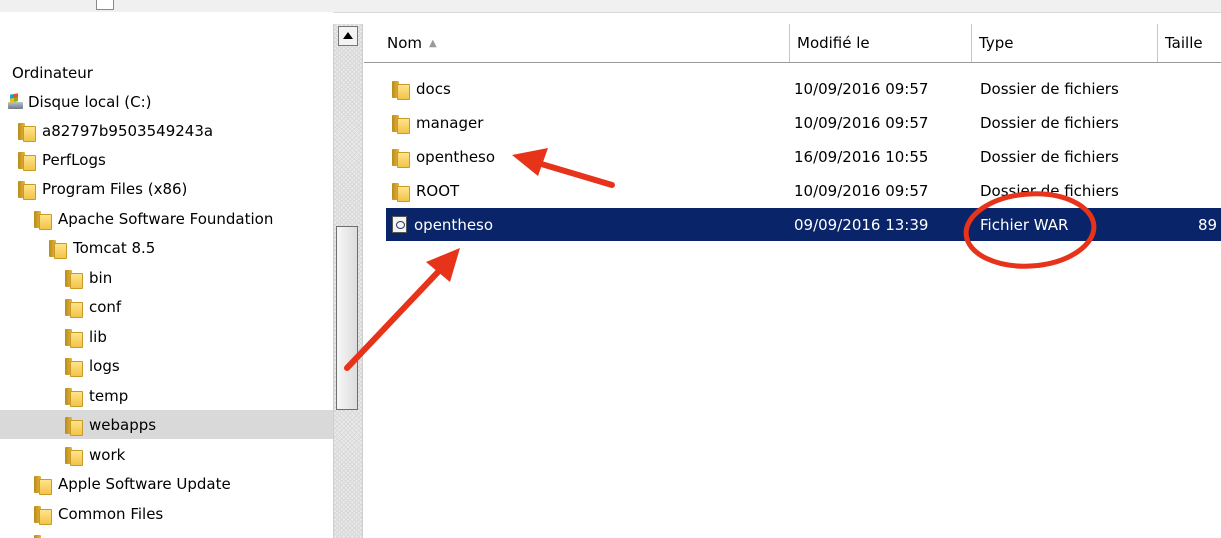  What do you see at coordinates (166, 533) in the screenshot?
I see `nav-item-partial` at bounding box center [166, 533].